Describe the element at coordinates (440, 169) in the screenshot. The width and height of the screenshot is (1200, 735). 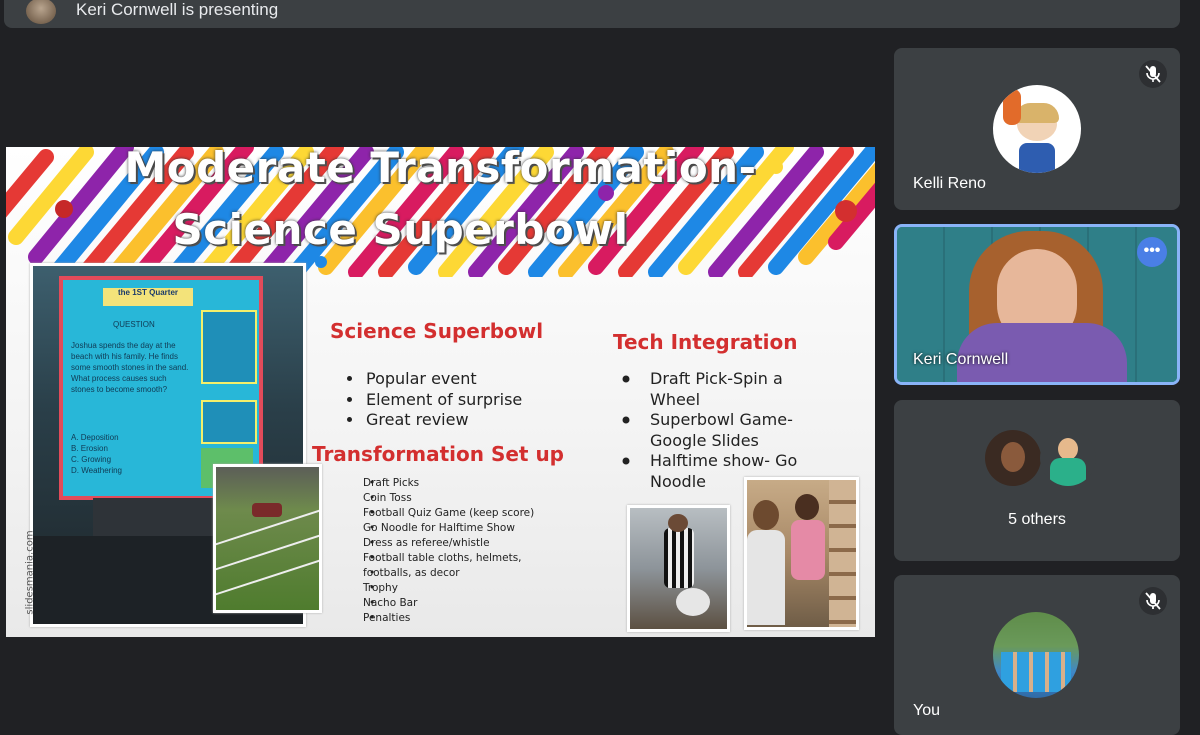
I see `slide-title-line1: Moderate Transformation-` at that location.